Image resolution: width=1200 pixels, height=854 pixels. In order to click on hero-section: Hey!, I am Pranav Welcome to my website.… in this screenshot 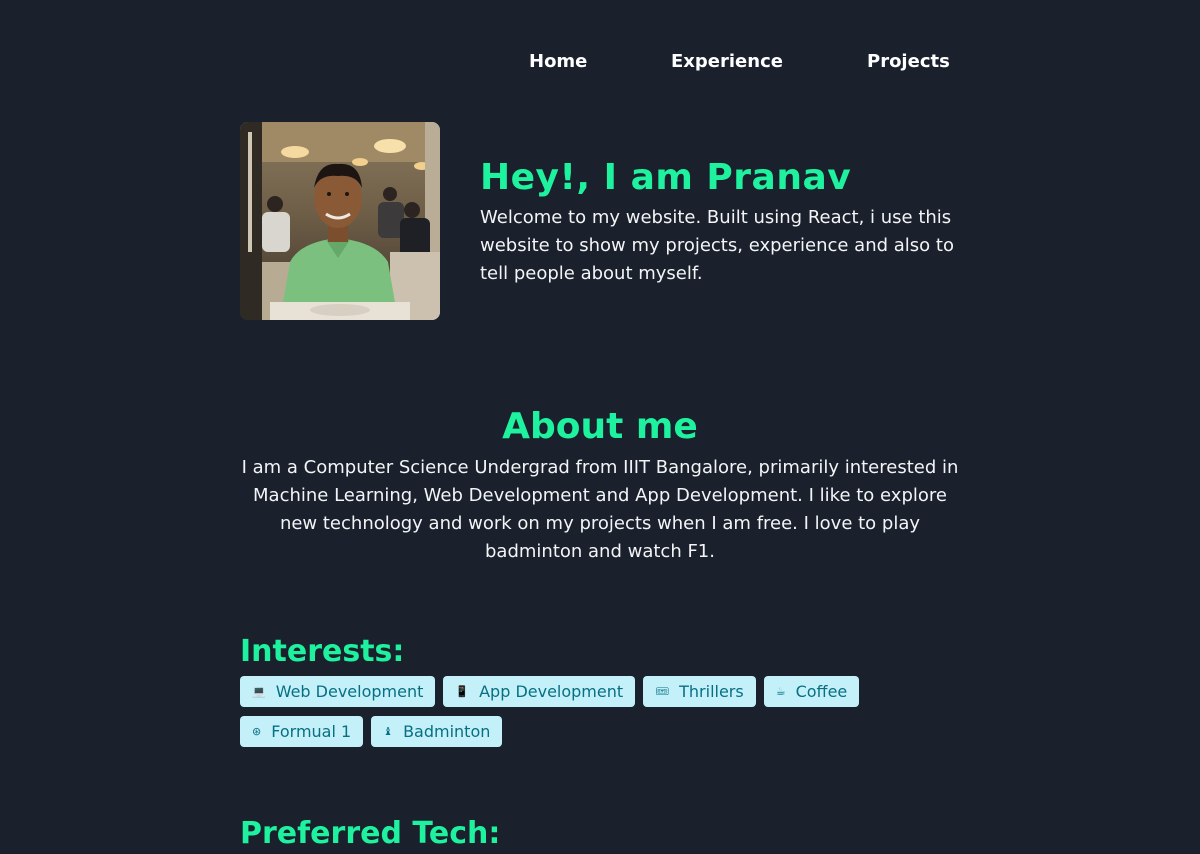, I will do `click(600, 221)`.